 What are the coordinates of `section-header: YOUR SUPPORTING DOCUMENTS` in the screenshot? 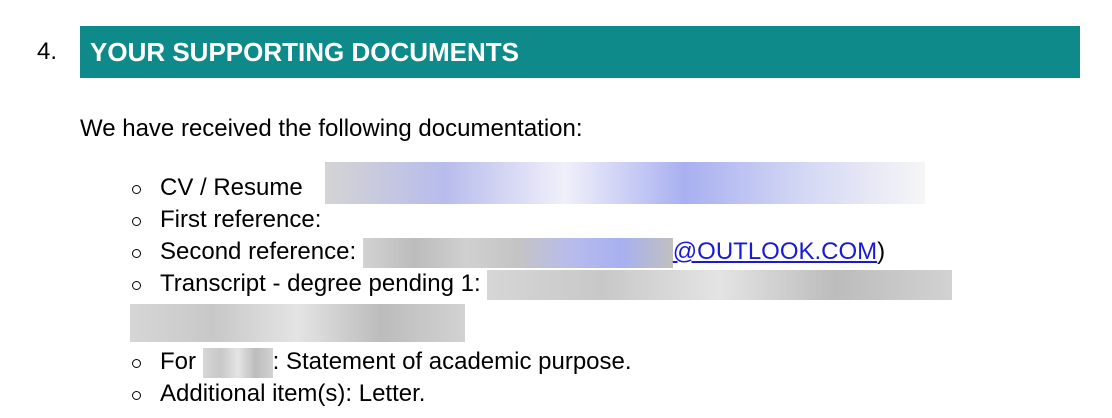 It's located at (580, 52).